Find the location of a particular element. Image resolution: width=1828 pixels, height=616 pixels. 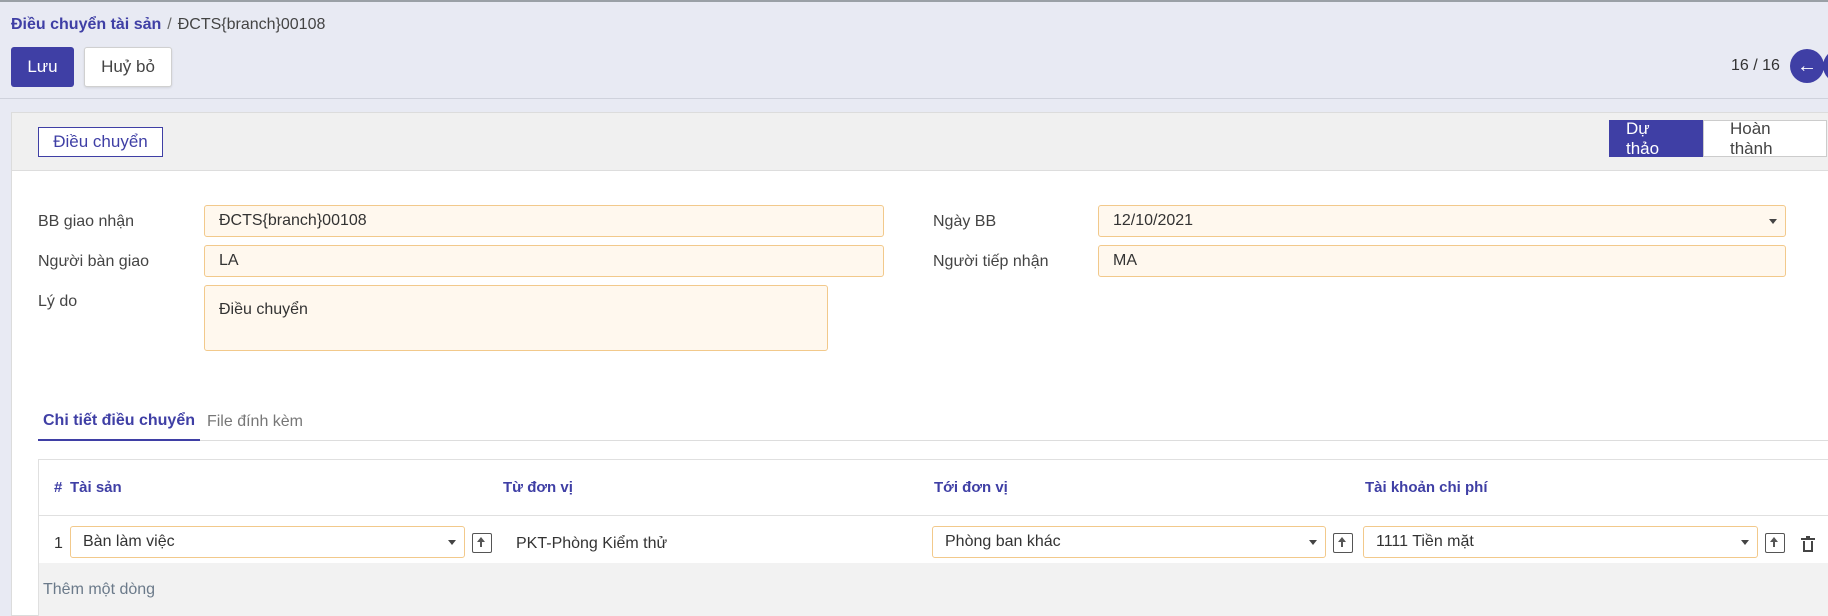

col-header-index: # is located at coordinates (58, 487).